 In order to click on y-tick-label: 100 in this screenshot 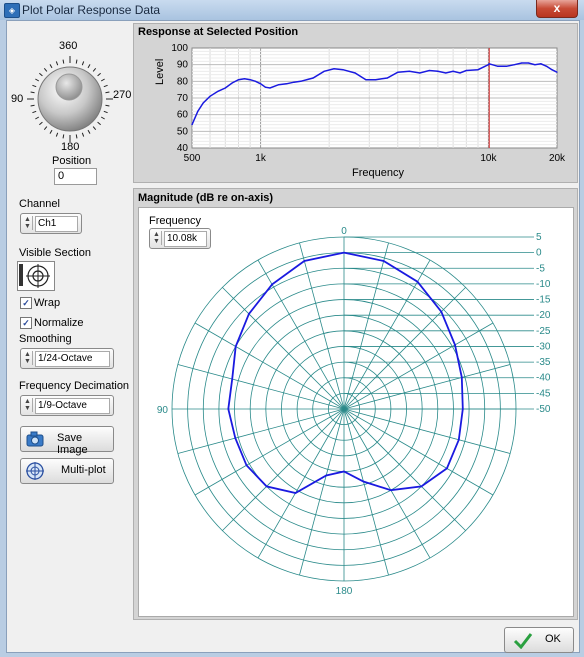, I will do `click(179, 48)`.